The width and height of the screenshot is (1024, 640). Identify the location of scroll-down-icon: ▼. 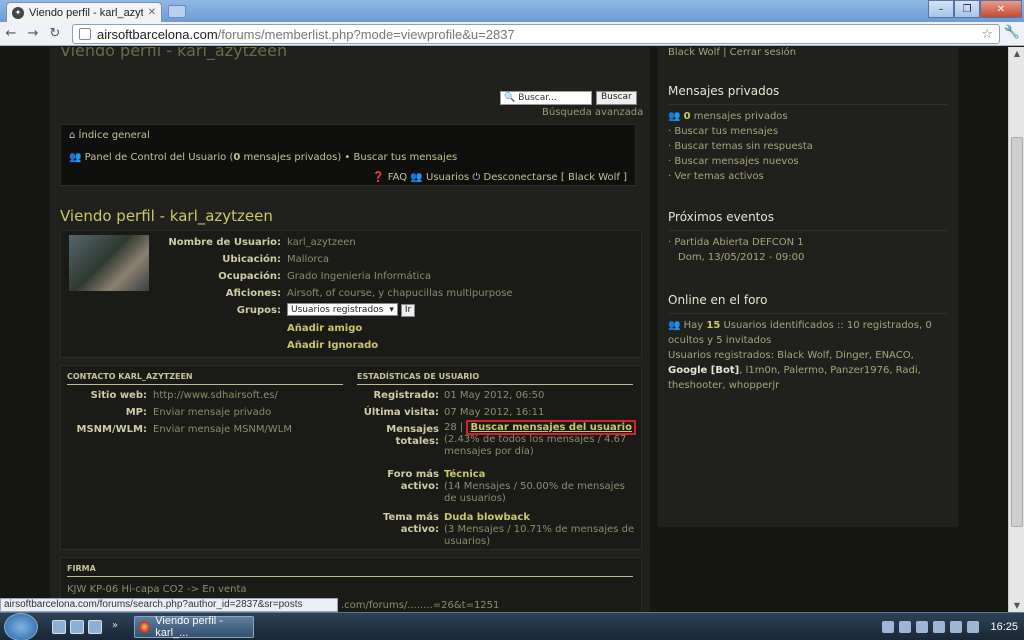
(1016, 605).